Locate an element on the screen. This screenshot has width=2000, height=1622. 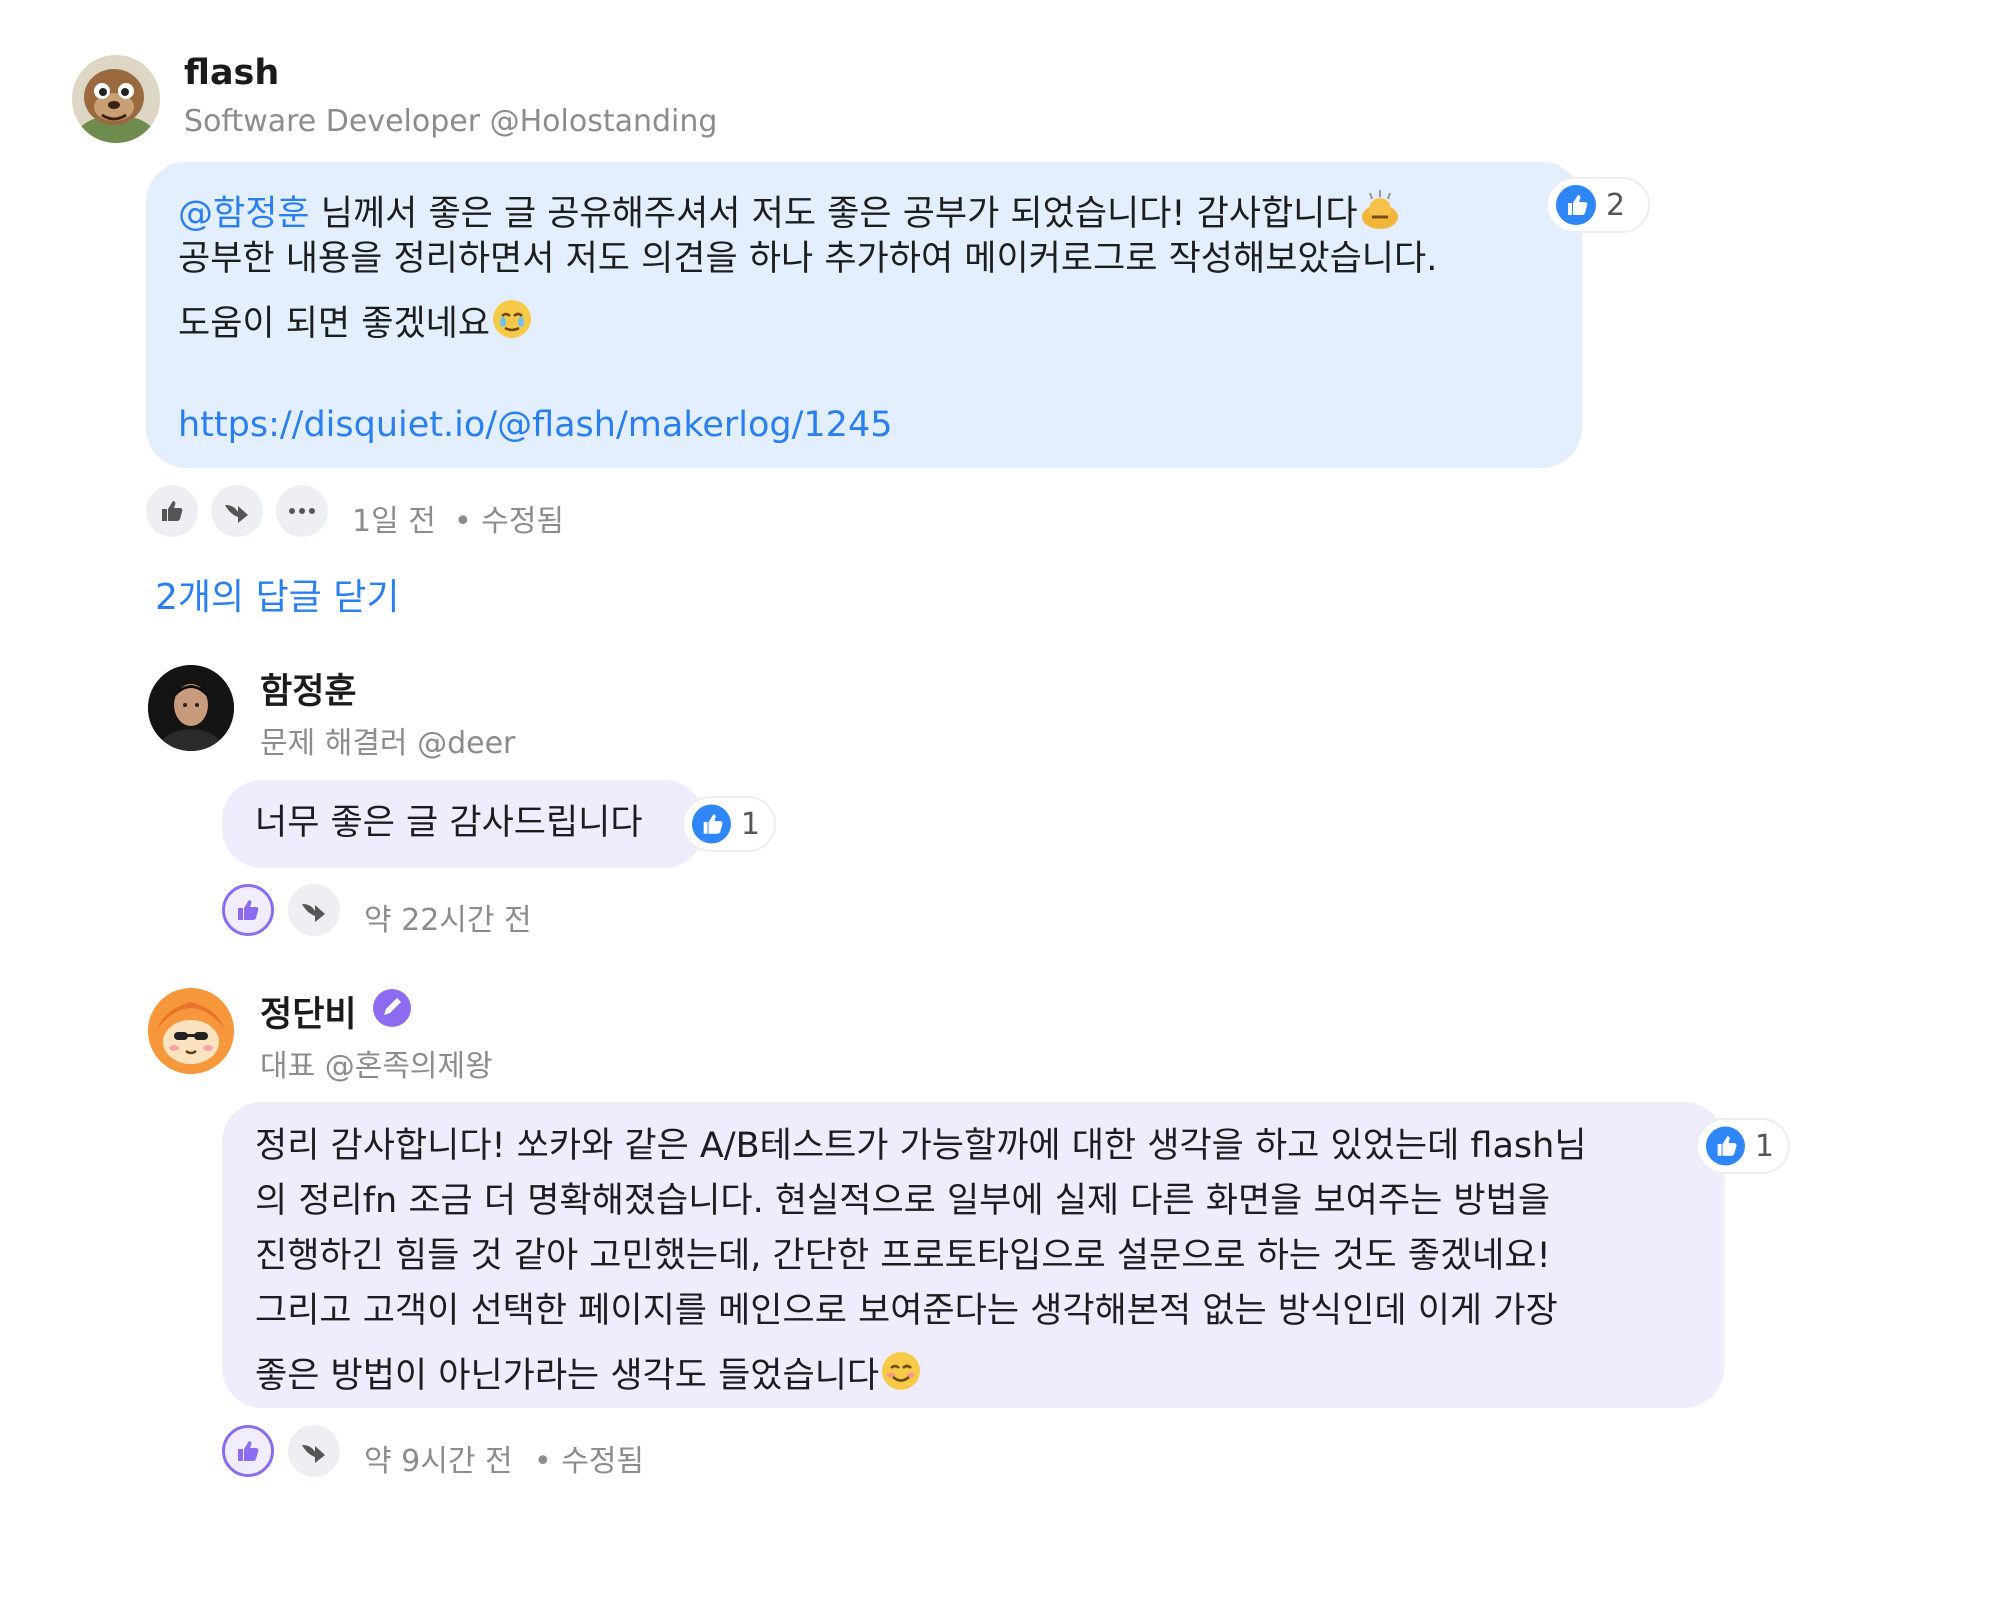
share-button is located at coordinates (237, 511).